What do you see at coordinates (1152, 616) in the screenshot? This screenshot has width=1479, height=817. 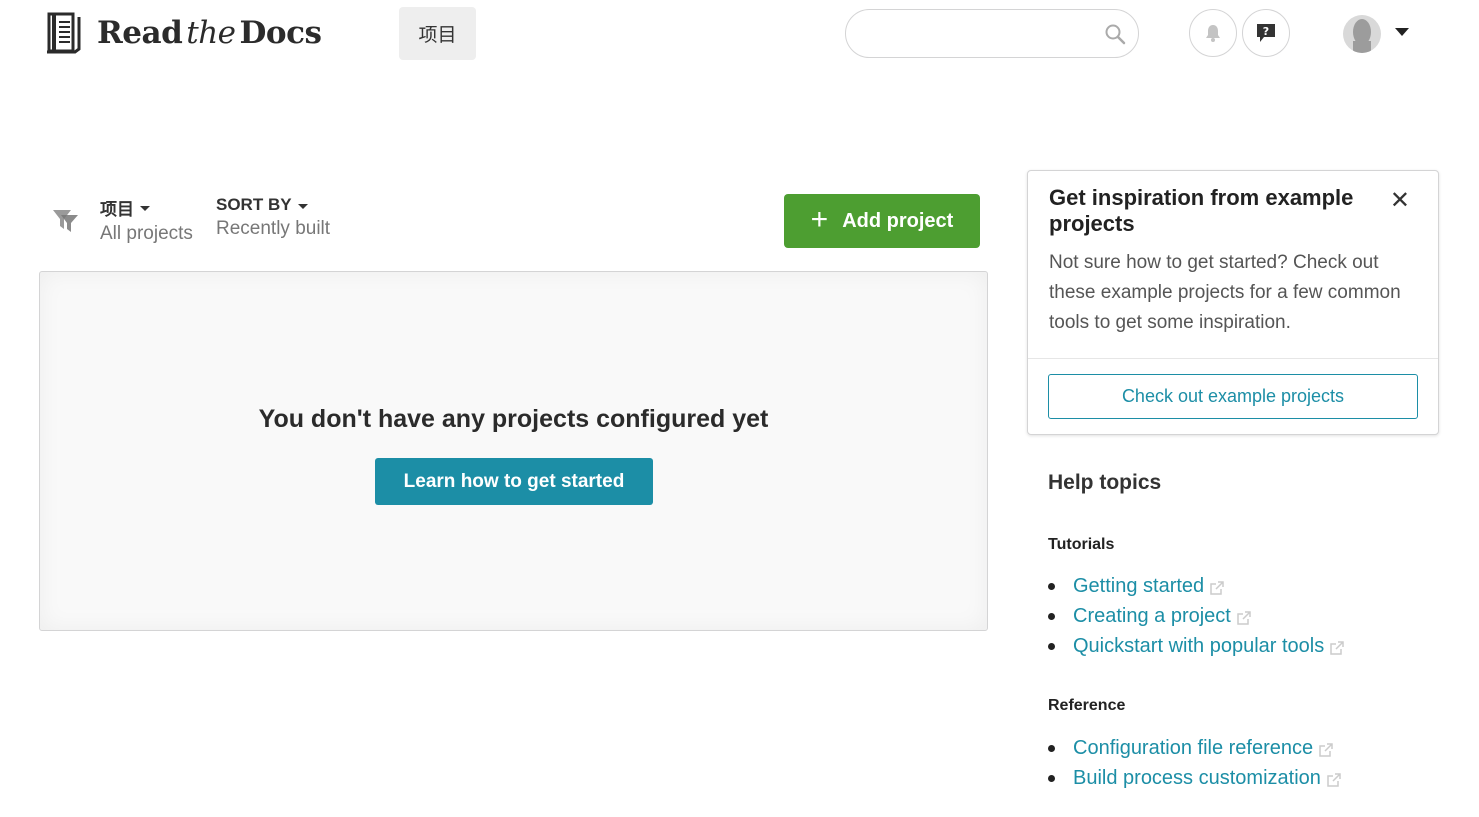 I see `link-creating-project: Creating a project` at bounding box center [1152, 616].